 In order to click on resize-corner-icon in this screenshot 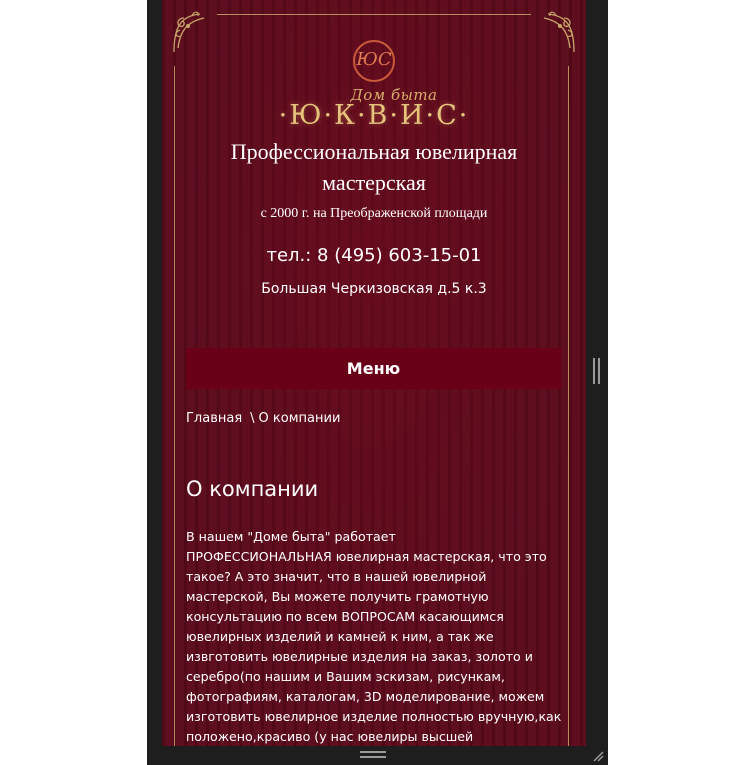, I will do `click(598, 756)`.